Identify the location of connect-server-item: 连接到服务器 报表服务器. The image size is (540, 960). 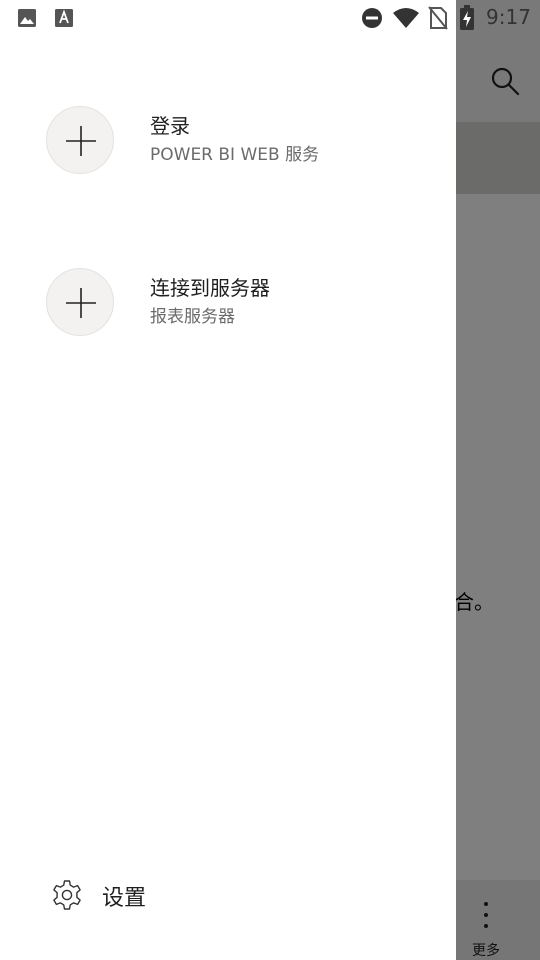
(228, 303).